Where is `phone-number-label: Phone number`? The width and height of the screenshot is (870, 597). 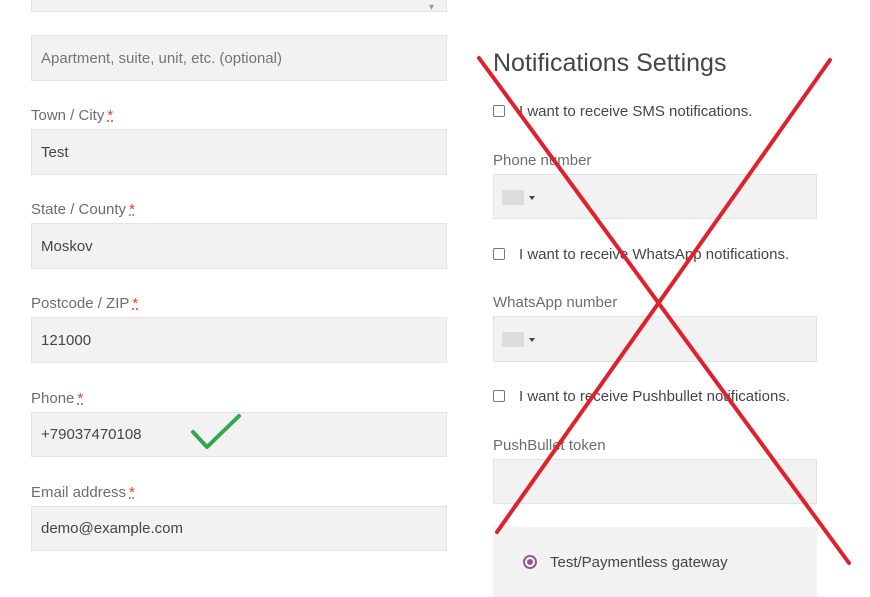 phone-number-label: Phone number is located at coordinates (542, 160).